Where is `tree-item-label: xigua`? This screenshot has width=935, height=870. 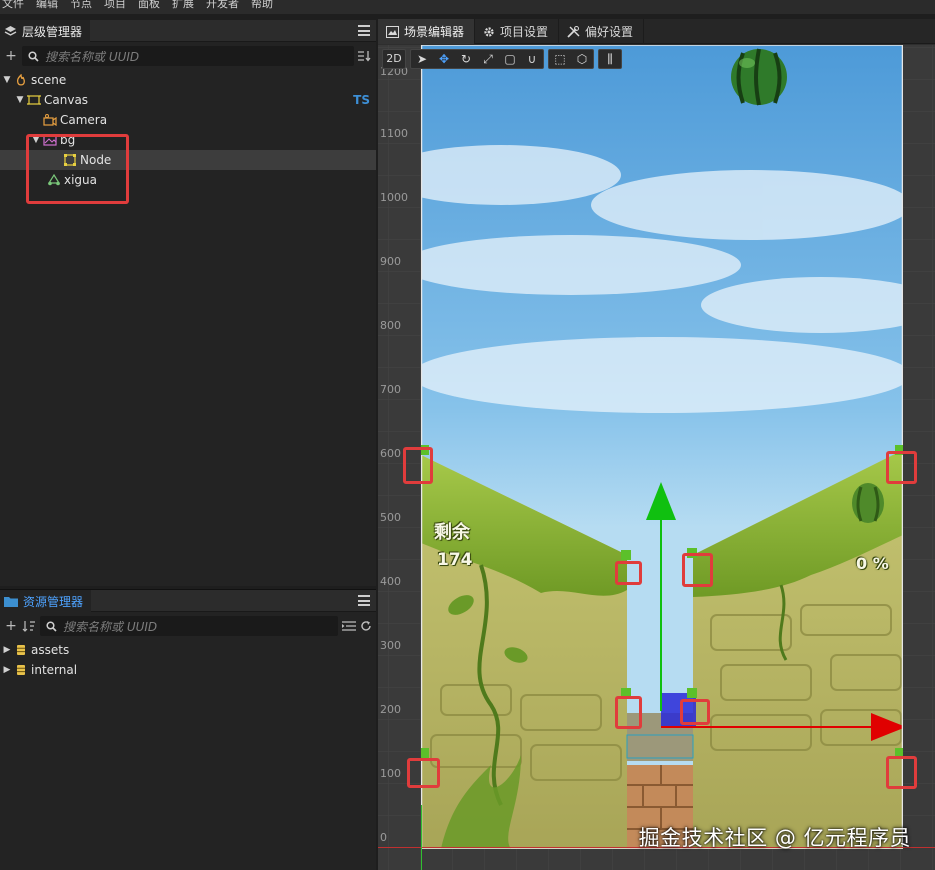 tree-item-label: xigua is located at coordinates (81, 180).